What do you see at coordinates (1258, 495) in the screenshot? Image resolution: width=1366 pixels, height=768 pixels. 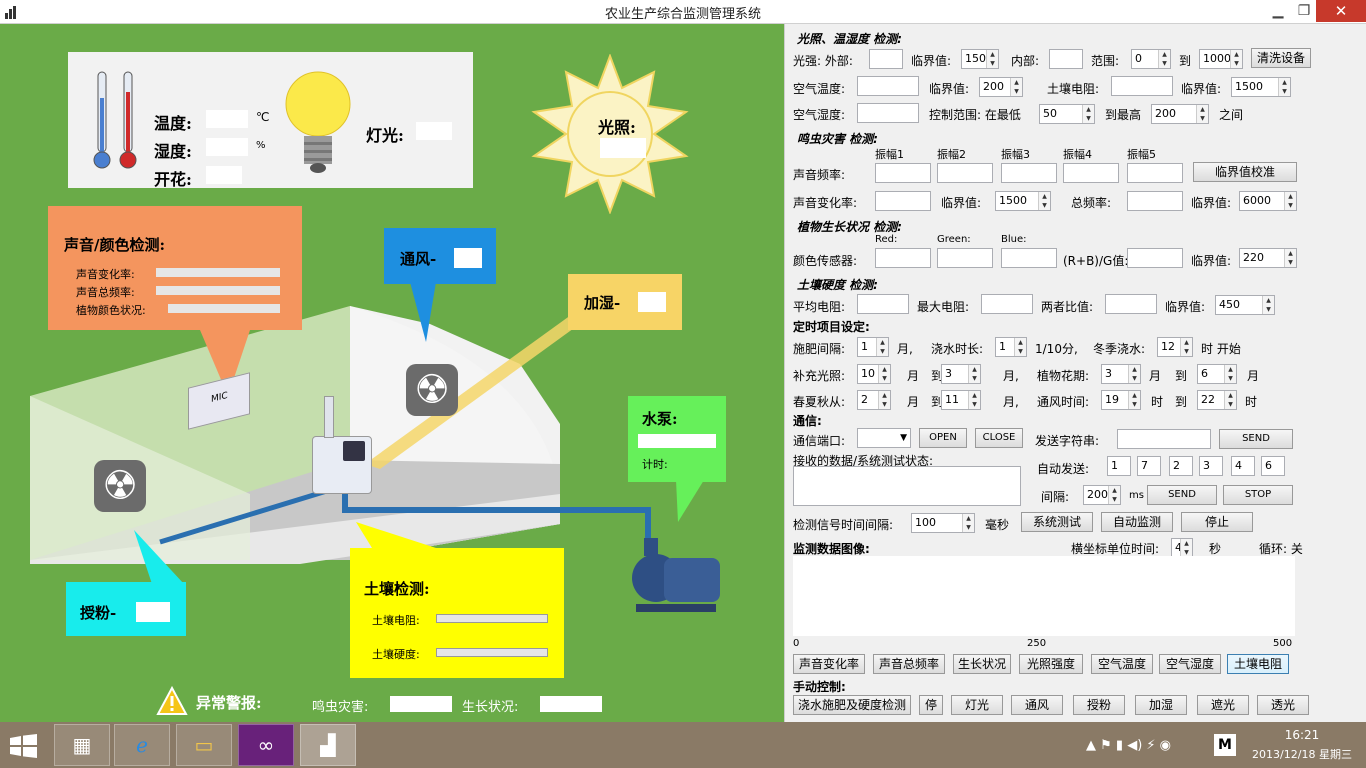 I see `stop-button: STOP` at bounding box center [1258, 495].